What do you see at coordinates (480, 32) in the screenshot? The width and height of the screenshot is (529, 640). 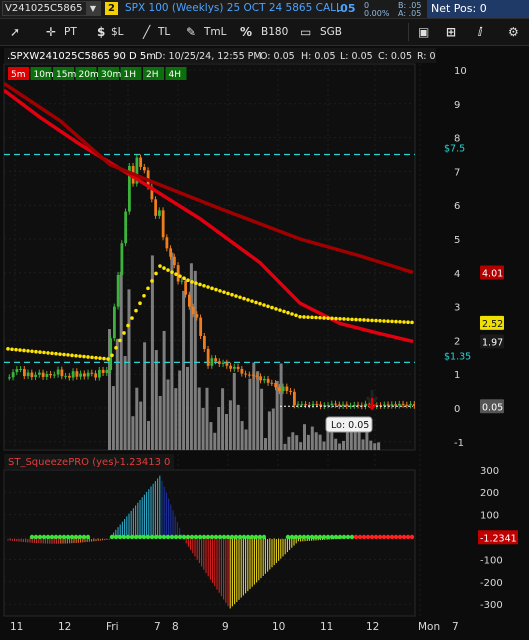 I see `studies-icon: ⅈ` at bounding box center [480, 32].